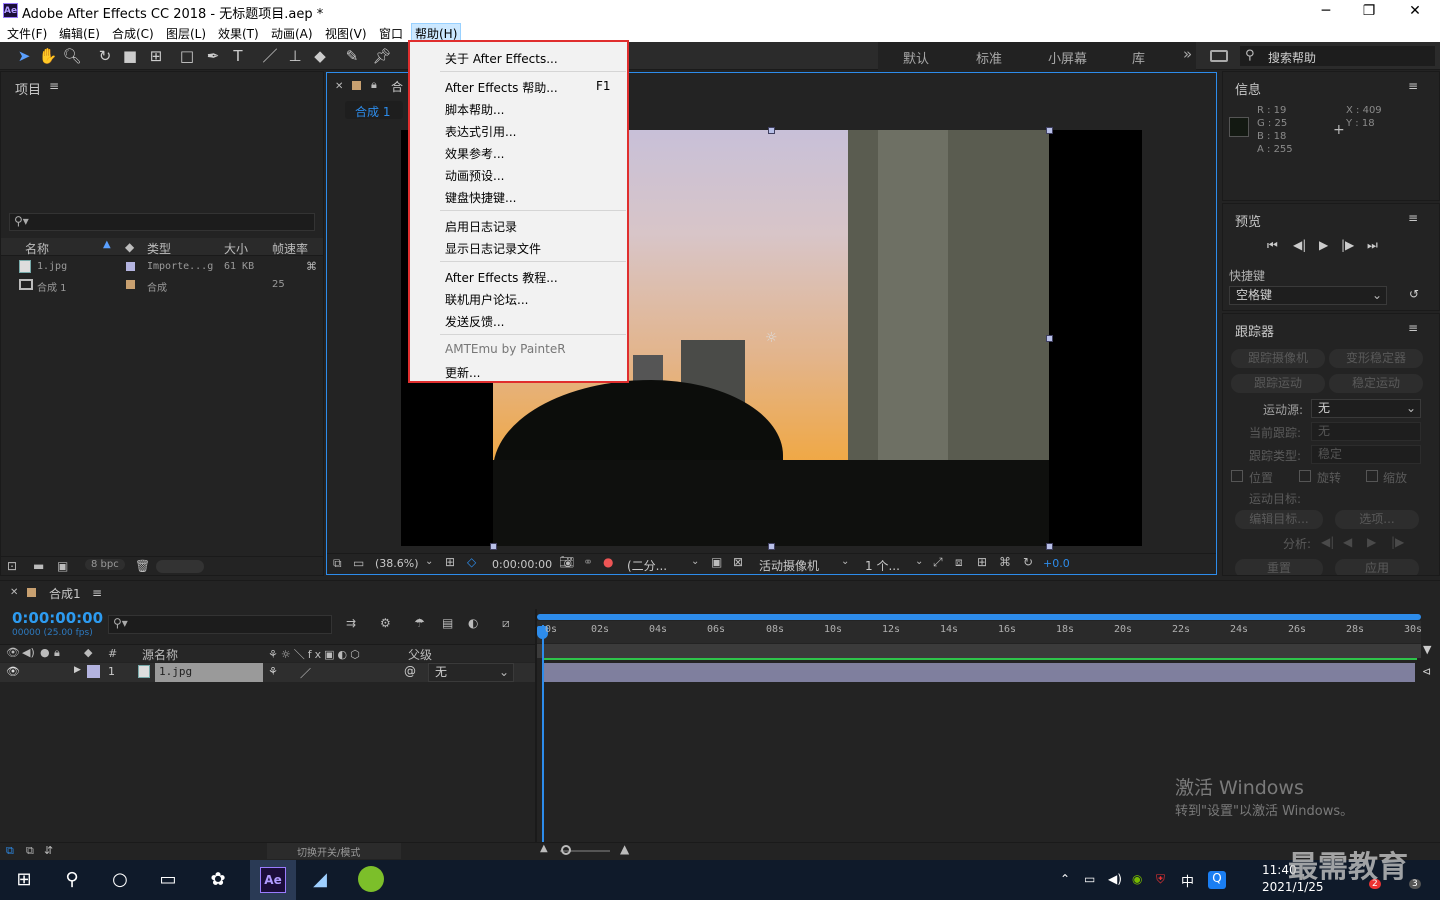  I want to click on search-icon: ⚲, so click(72, 880).